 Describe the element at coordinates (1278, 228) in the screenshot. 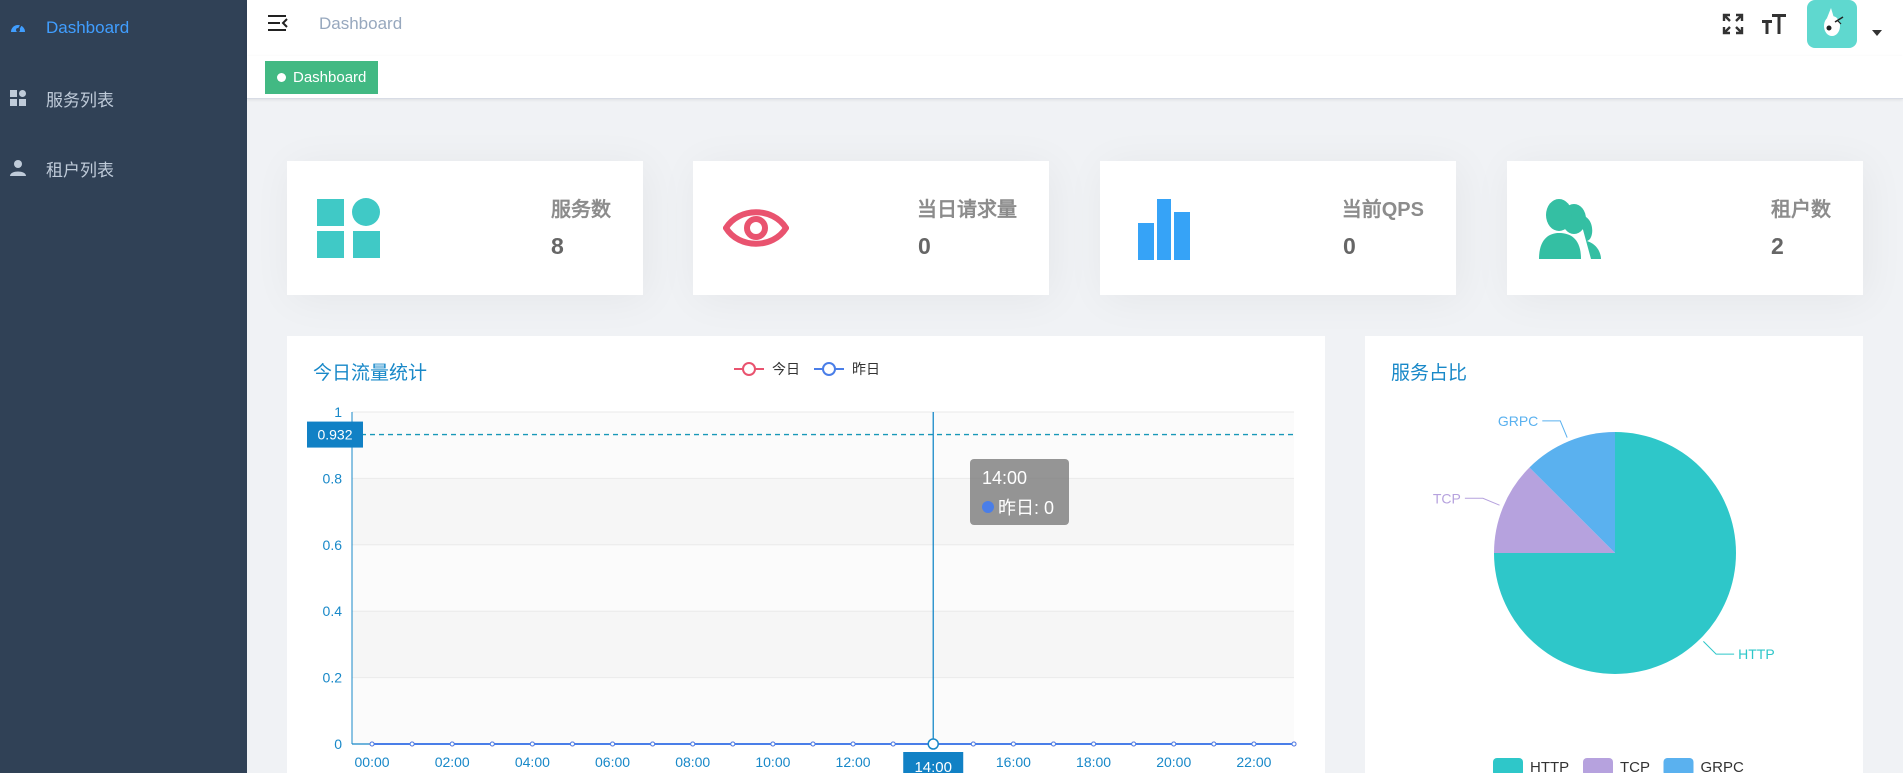

I see `stat-card-qps: 当前QPS 0` at that location.